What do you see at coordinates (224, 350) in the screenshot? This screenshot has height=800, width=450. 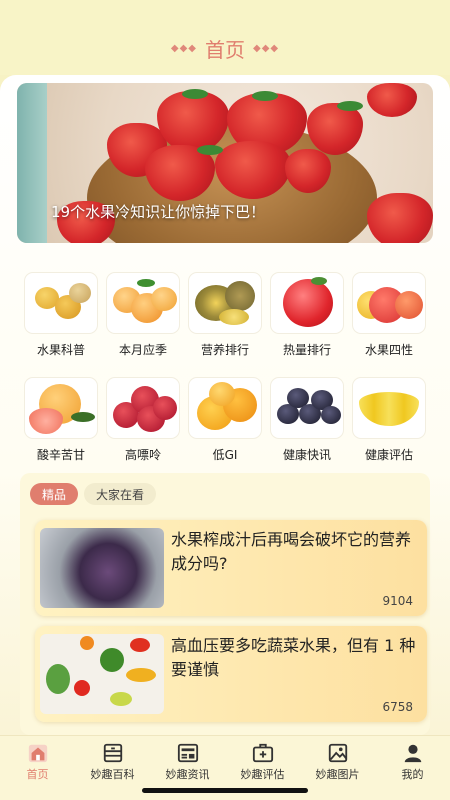 I see `grid-label: 营养排行` at bounding box center [224, 350].